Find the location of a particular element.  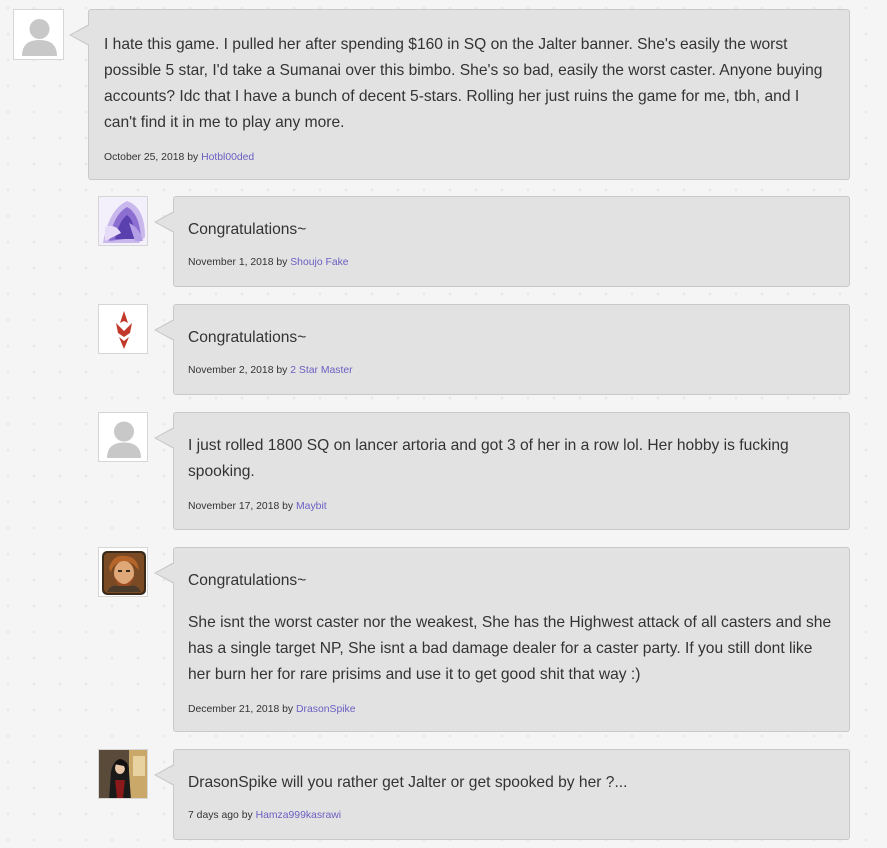

comment-date: November 17, 2018 is located at coordinates (234, 506).